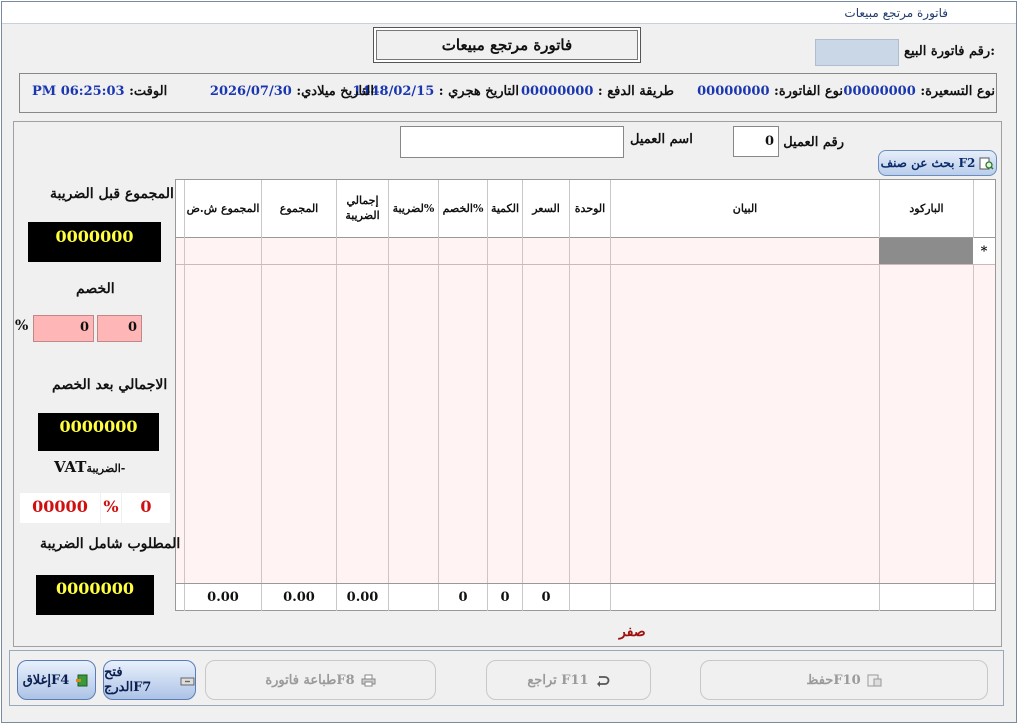 The height and width of the screenshot is (725, 1019). I want to click on footer-corner, so click(984, 597).